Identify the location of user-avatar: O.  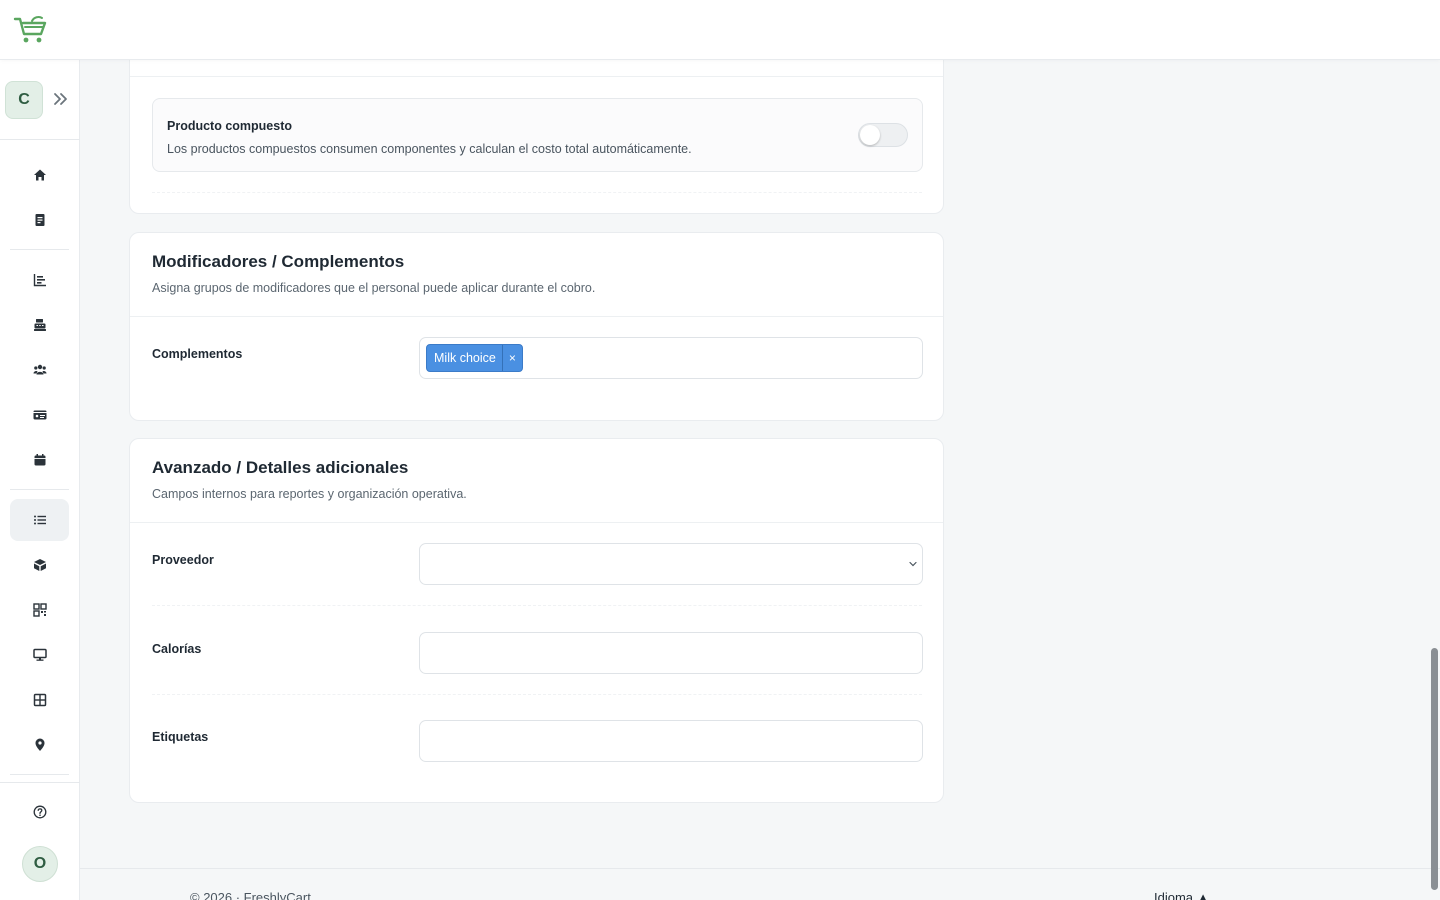
(40, 864).